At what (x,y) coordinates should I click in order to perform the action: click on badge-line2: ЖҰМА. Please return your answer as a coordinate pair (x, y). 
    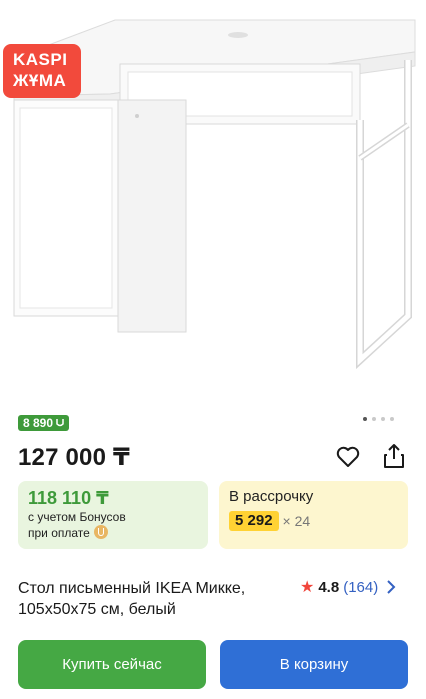
    Looking at the image, I should click on (40, 80).